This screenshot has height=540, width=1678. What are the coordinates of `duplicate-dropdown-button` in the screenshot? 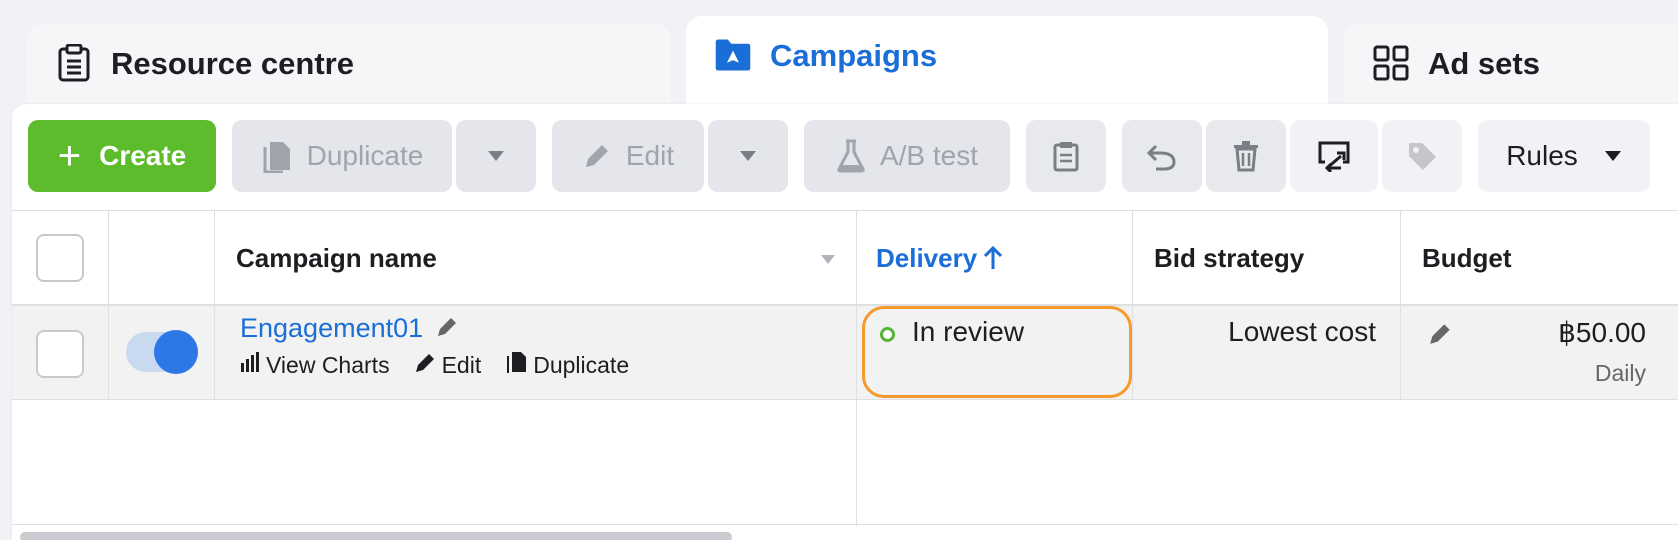 It's located at (496, 156).